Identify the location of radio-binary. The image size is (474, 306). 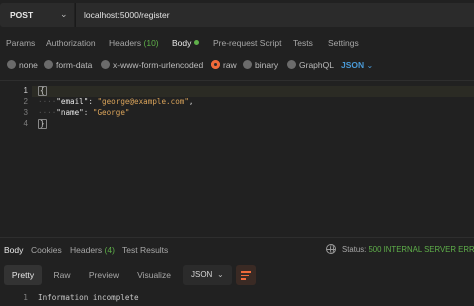
(247, 64).